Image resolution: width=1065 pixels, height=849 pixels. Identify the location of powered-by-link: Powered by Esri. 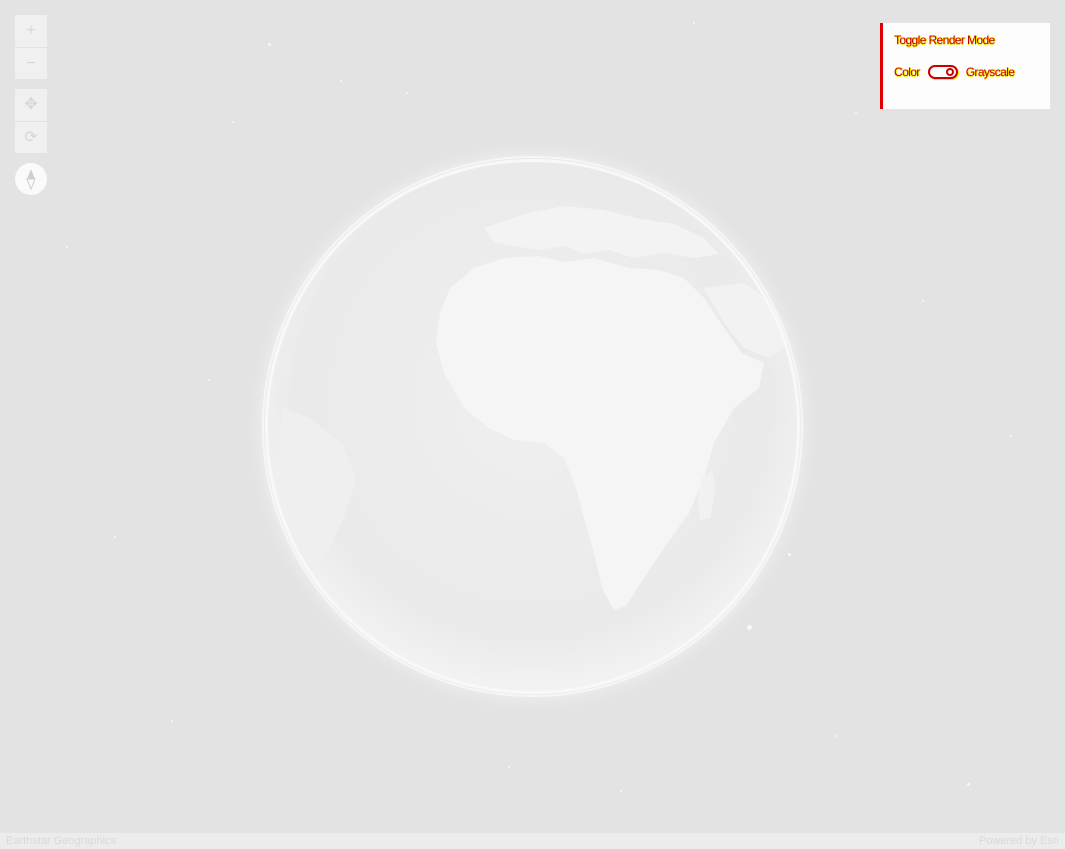
(1019, 841).